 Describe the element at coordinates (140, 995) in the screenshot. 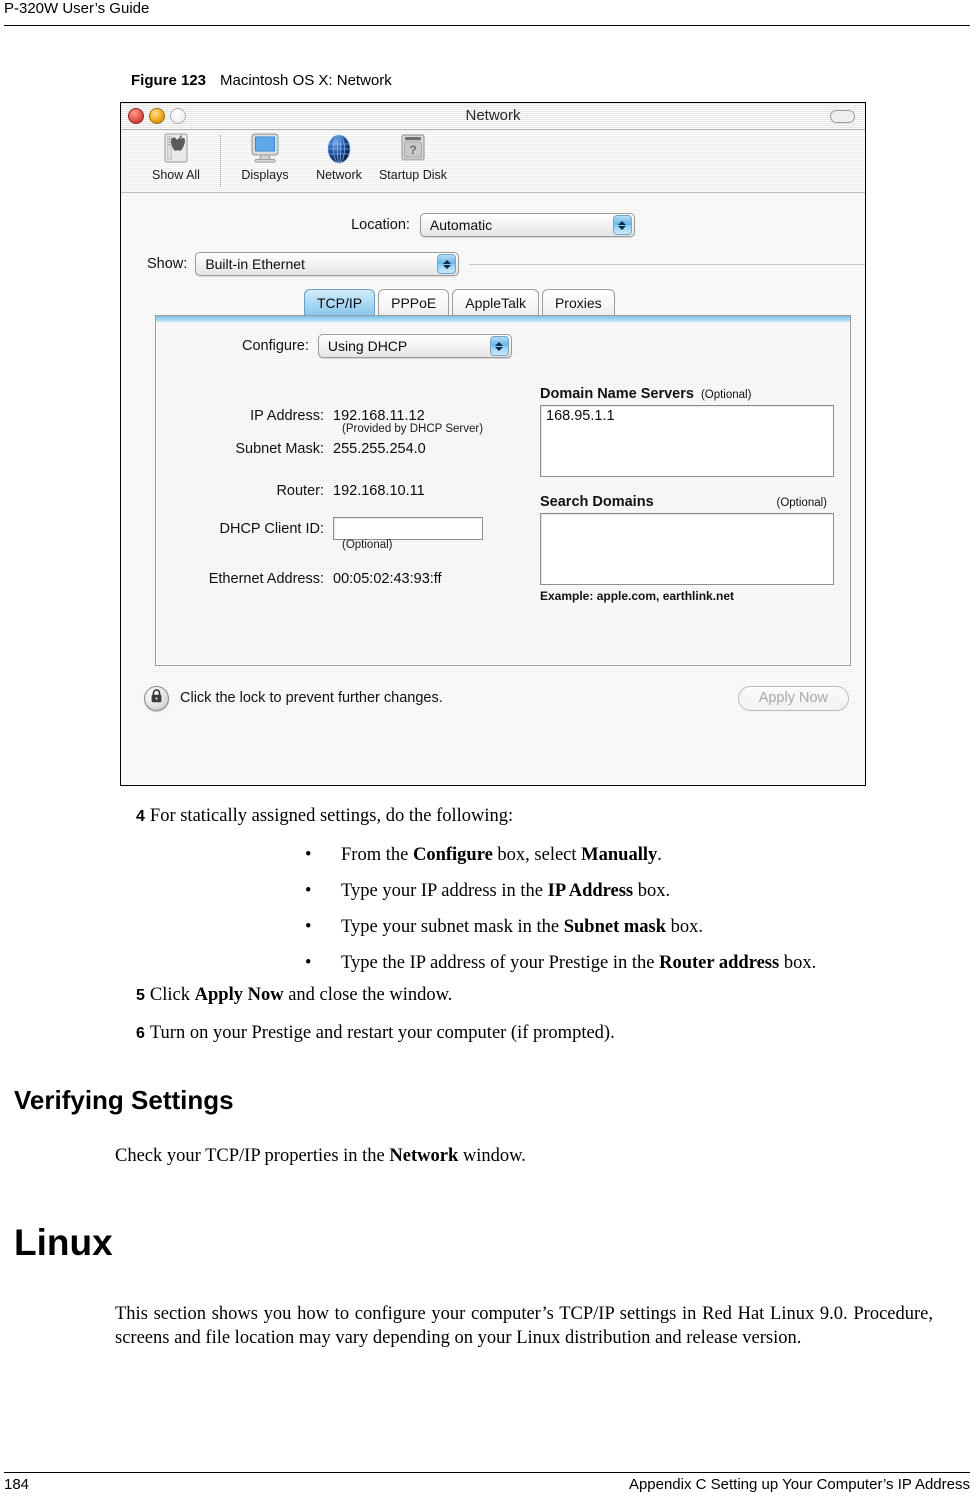

I see `step-number: 5` at that location.